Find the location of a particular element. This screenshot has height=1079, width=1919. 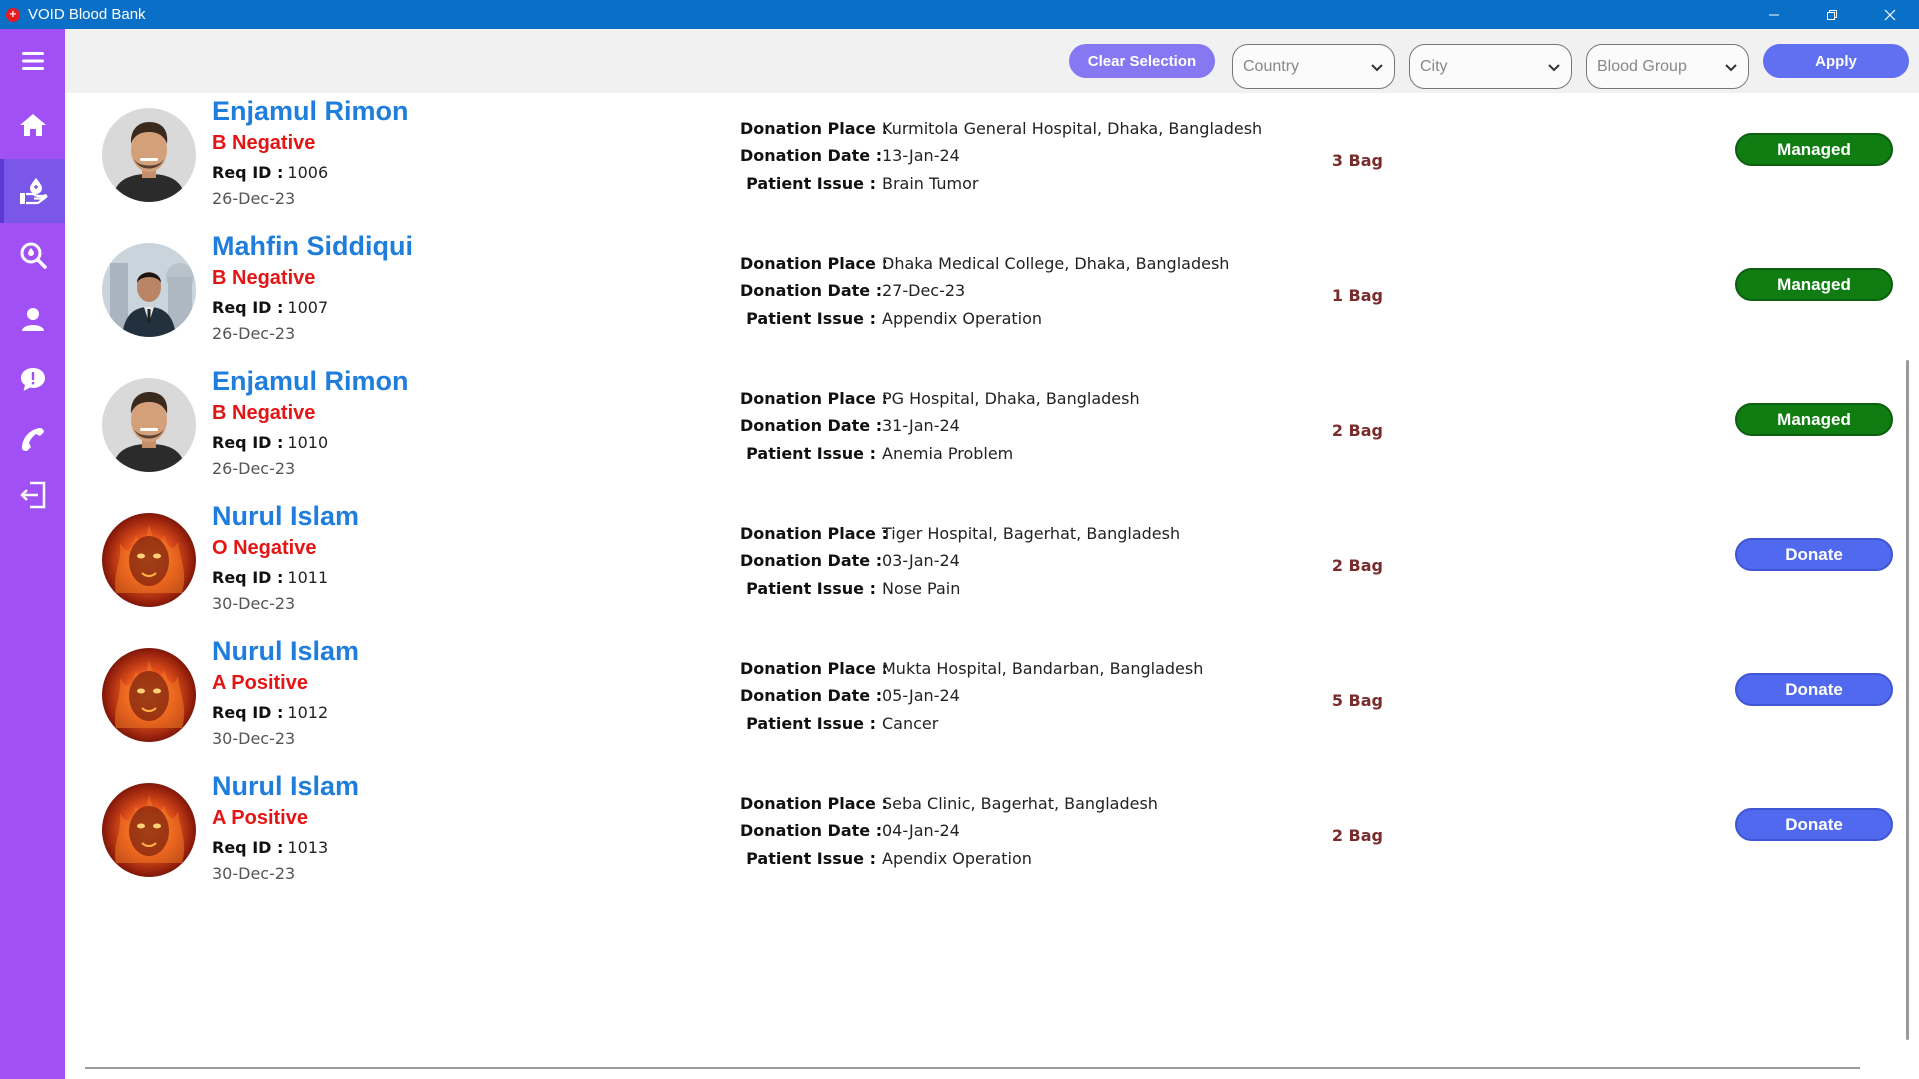

donation-date-value: 31-Jan-24 is located at coordinates (921, 425).